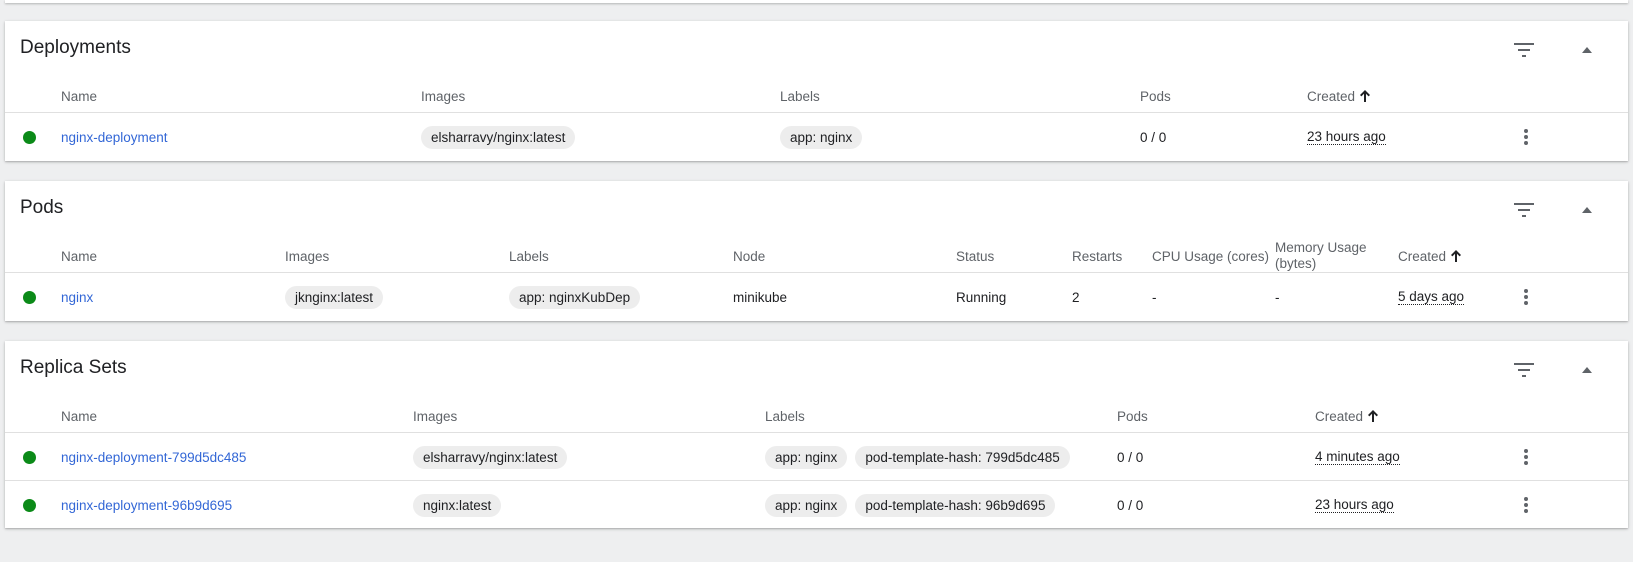 This screenshot has height=562, width=1633. Describe the element at coordinates (1321, 247) in the screenshot. I see `memory-usage-label-line1: Memory Usage` at that location.